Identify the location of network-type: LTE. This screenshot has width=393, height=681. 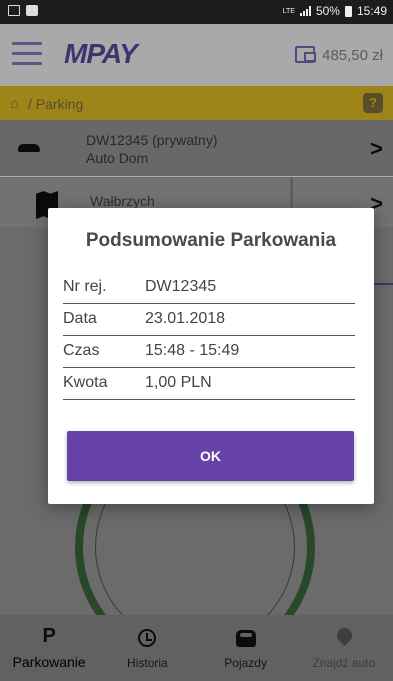
(288, 11).